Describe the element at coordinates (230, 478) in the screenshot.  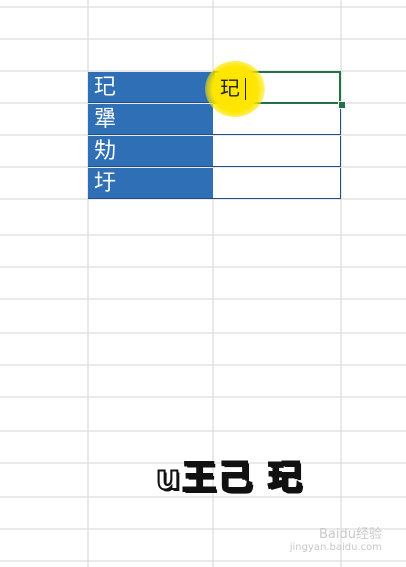
I see `overlay-caption: u王己 玘` at that location.